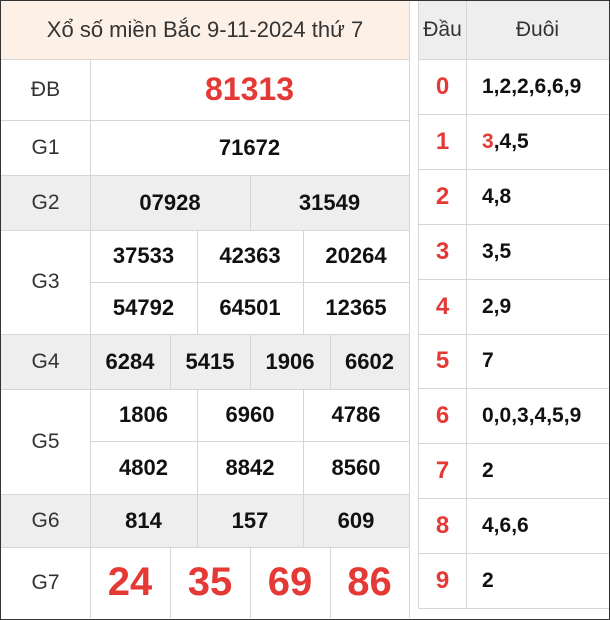 This screenshot has width=610, height=620. Describe the element at coordinates (250, 255) in the screenshot. I see `prize-number-g3: 42363` at that location.